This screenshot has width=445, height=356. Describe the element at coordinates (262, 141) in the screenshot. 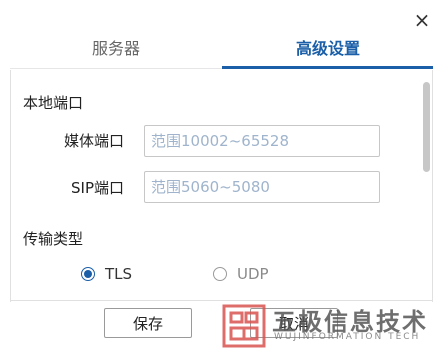

I see `media-port-input` at that location.